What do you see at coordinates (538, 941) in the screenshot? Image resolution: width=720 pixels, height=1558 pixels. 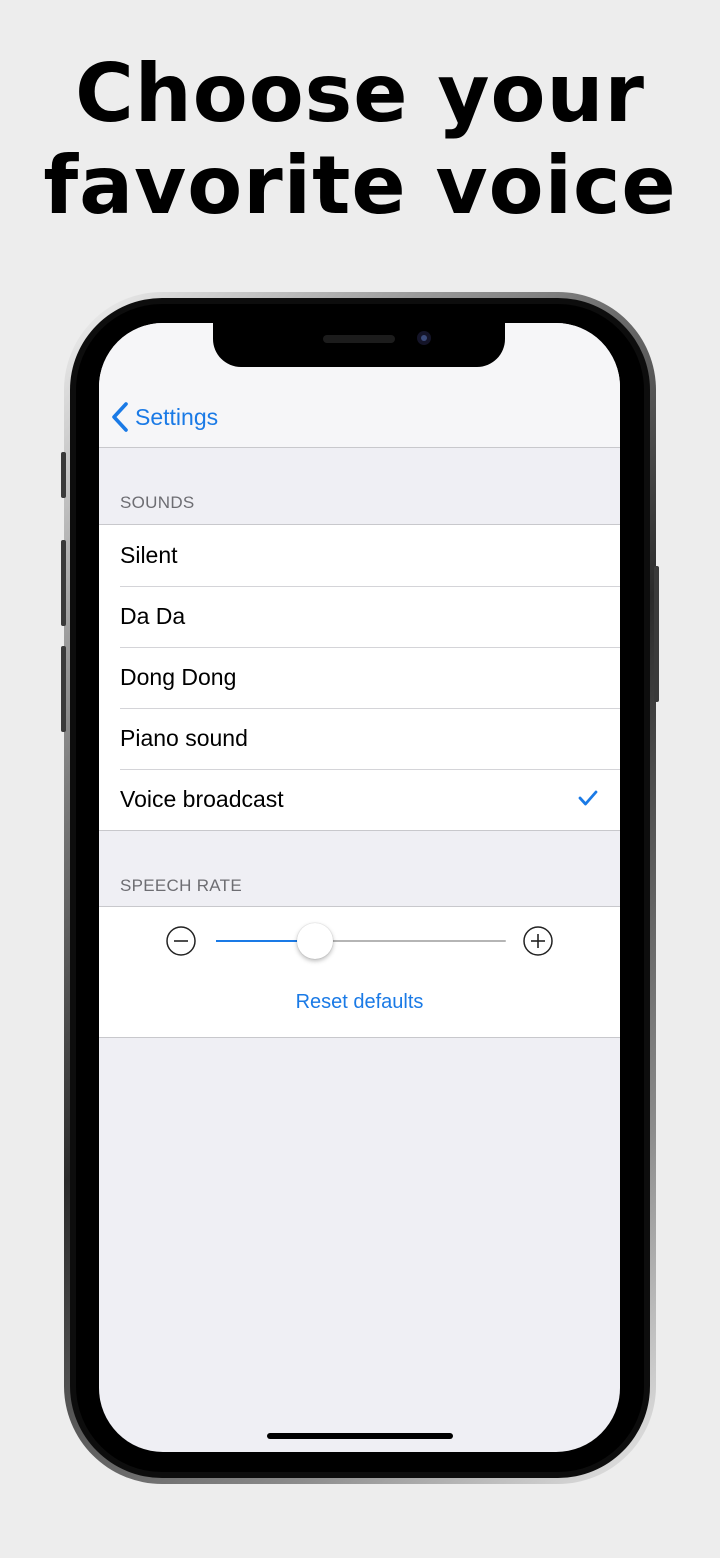 I see `plus-circle-icon` at bounding box center [538, 941].